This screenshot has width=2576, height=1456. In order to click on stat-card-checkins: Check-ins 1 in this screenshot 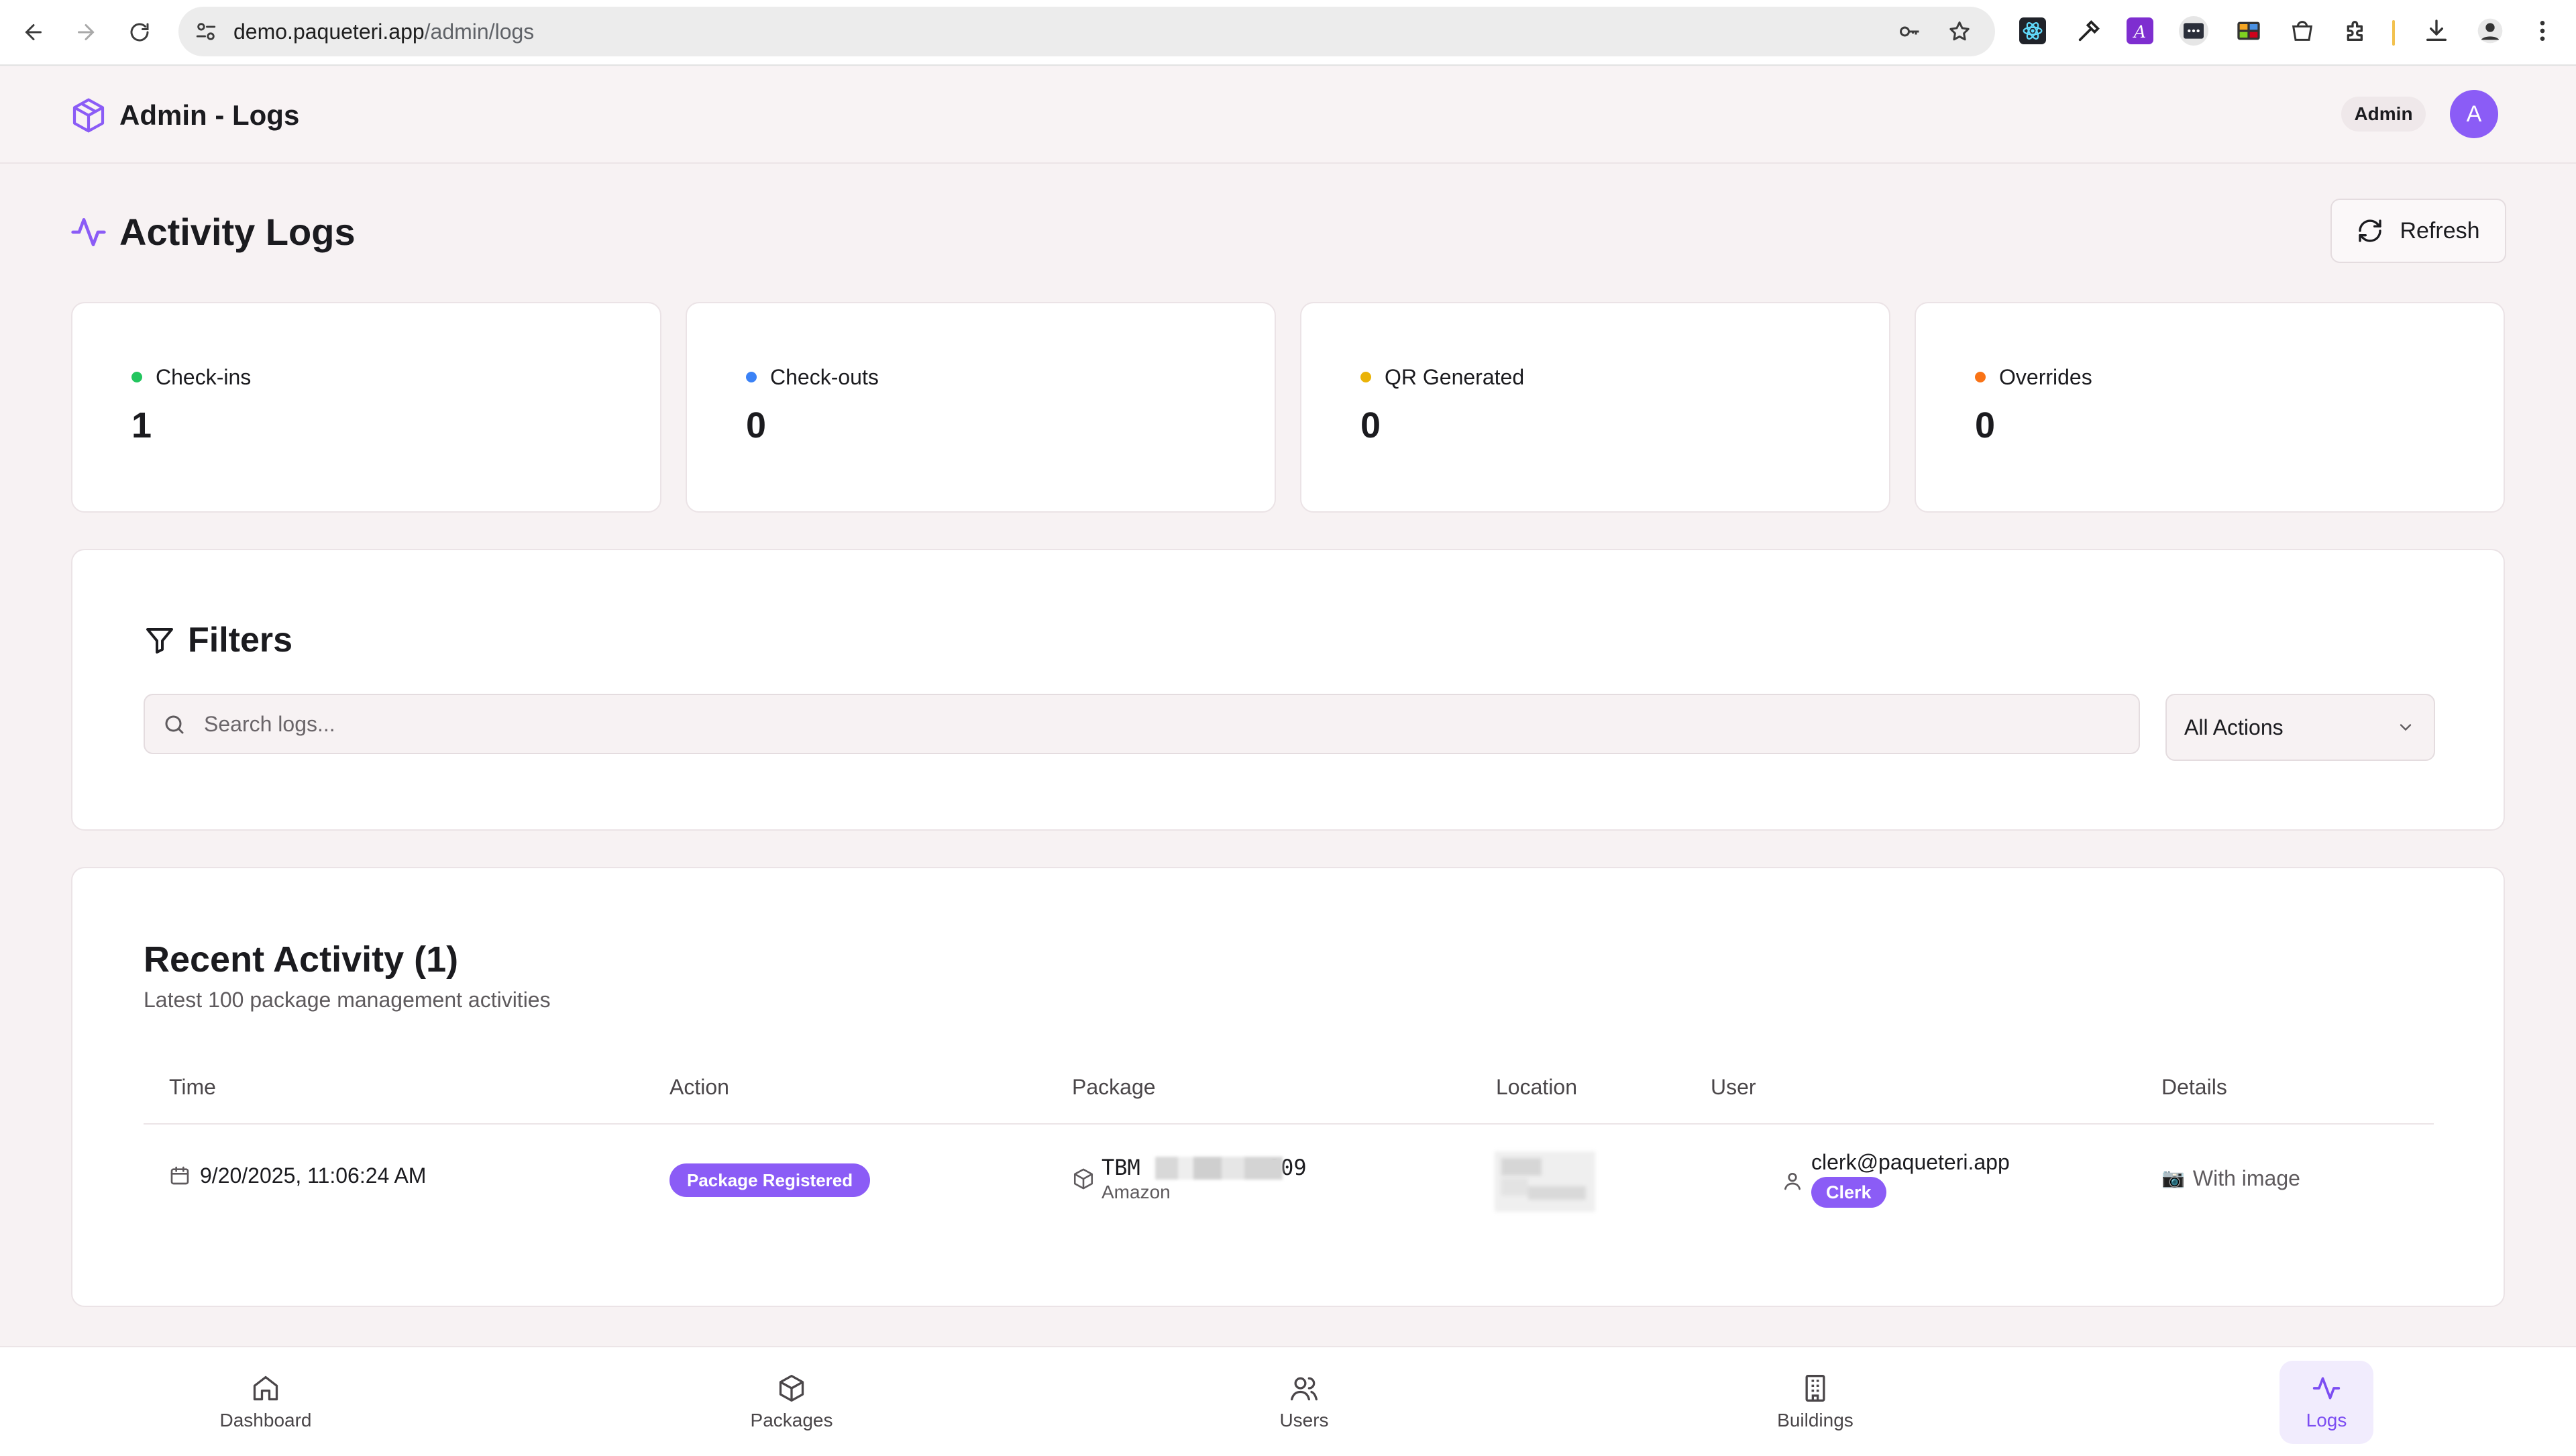, I will do `click(366, 408)`.